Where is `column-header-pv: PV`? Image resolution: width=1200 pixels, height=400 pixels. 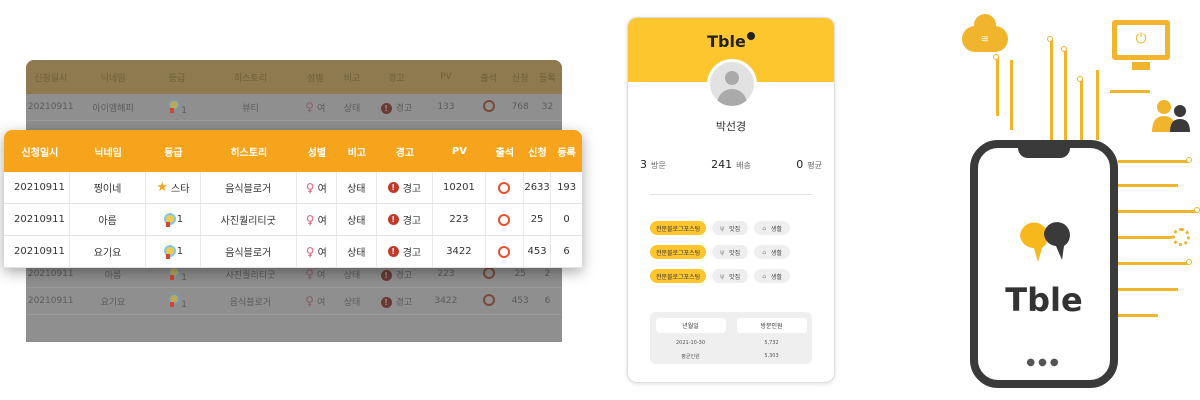 column-header-pv: PV is located at coordinates (459, 151).